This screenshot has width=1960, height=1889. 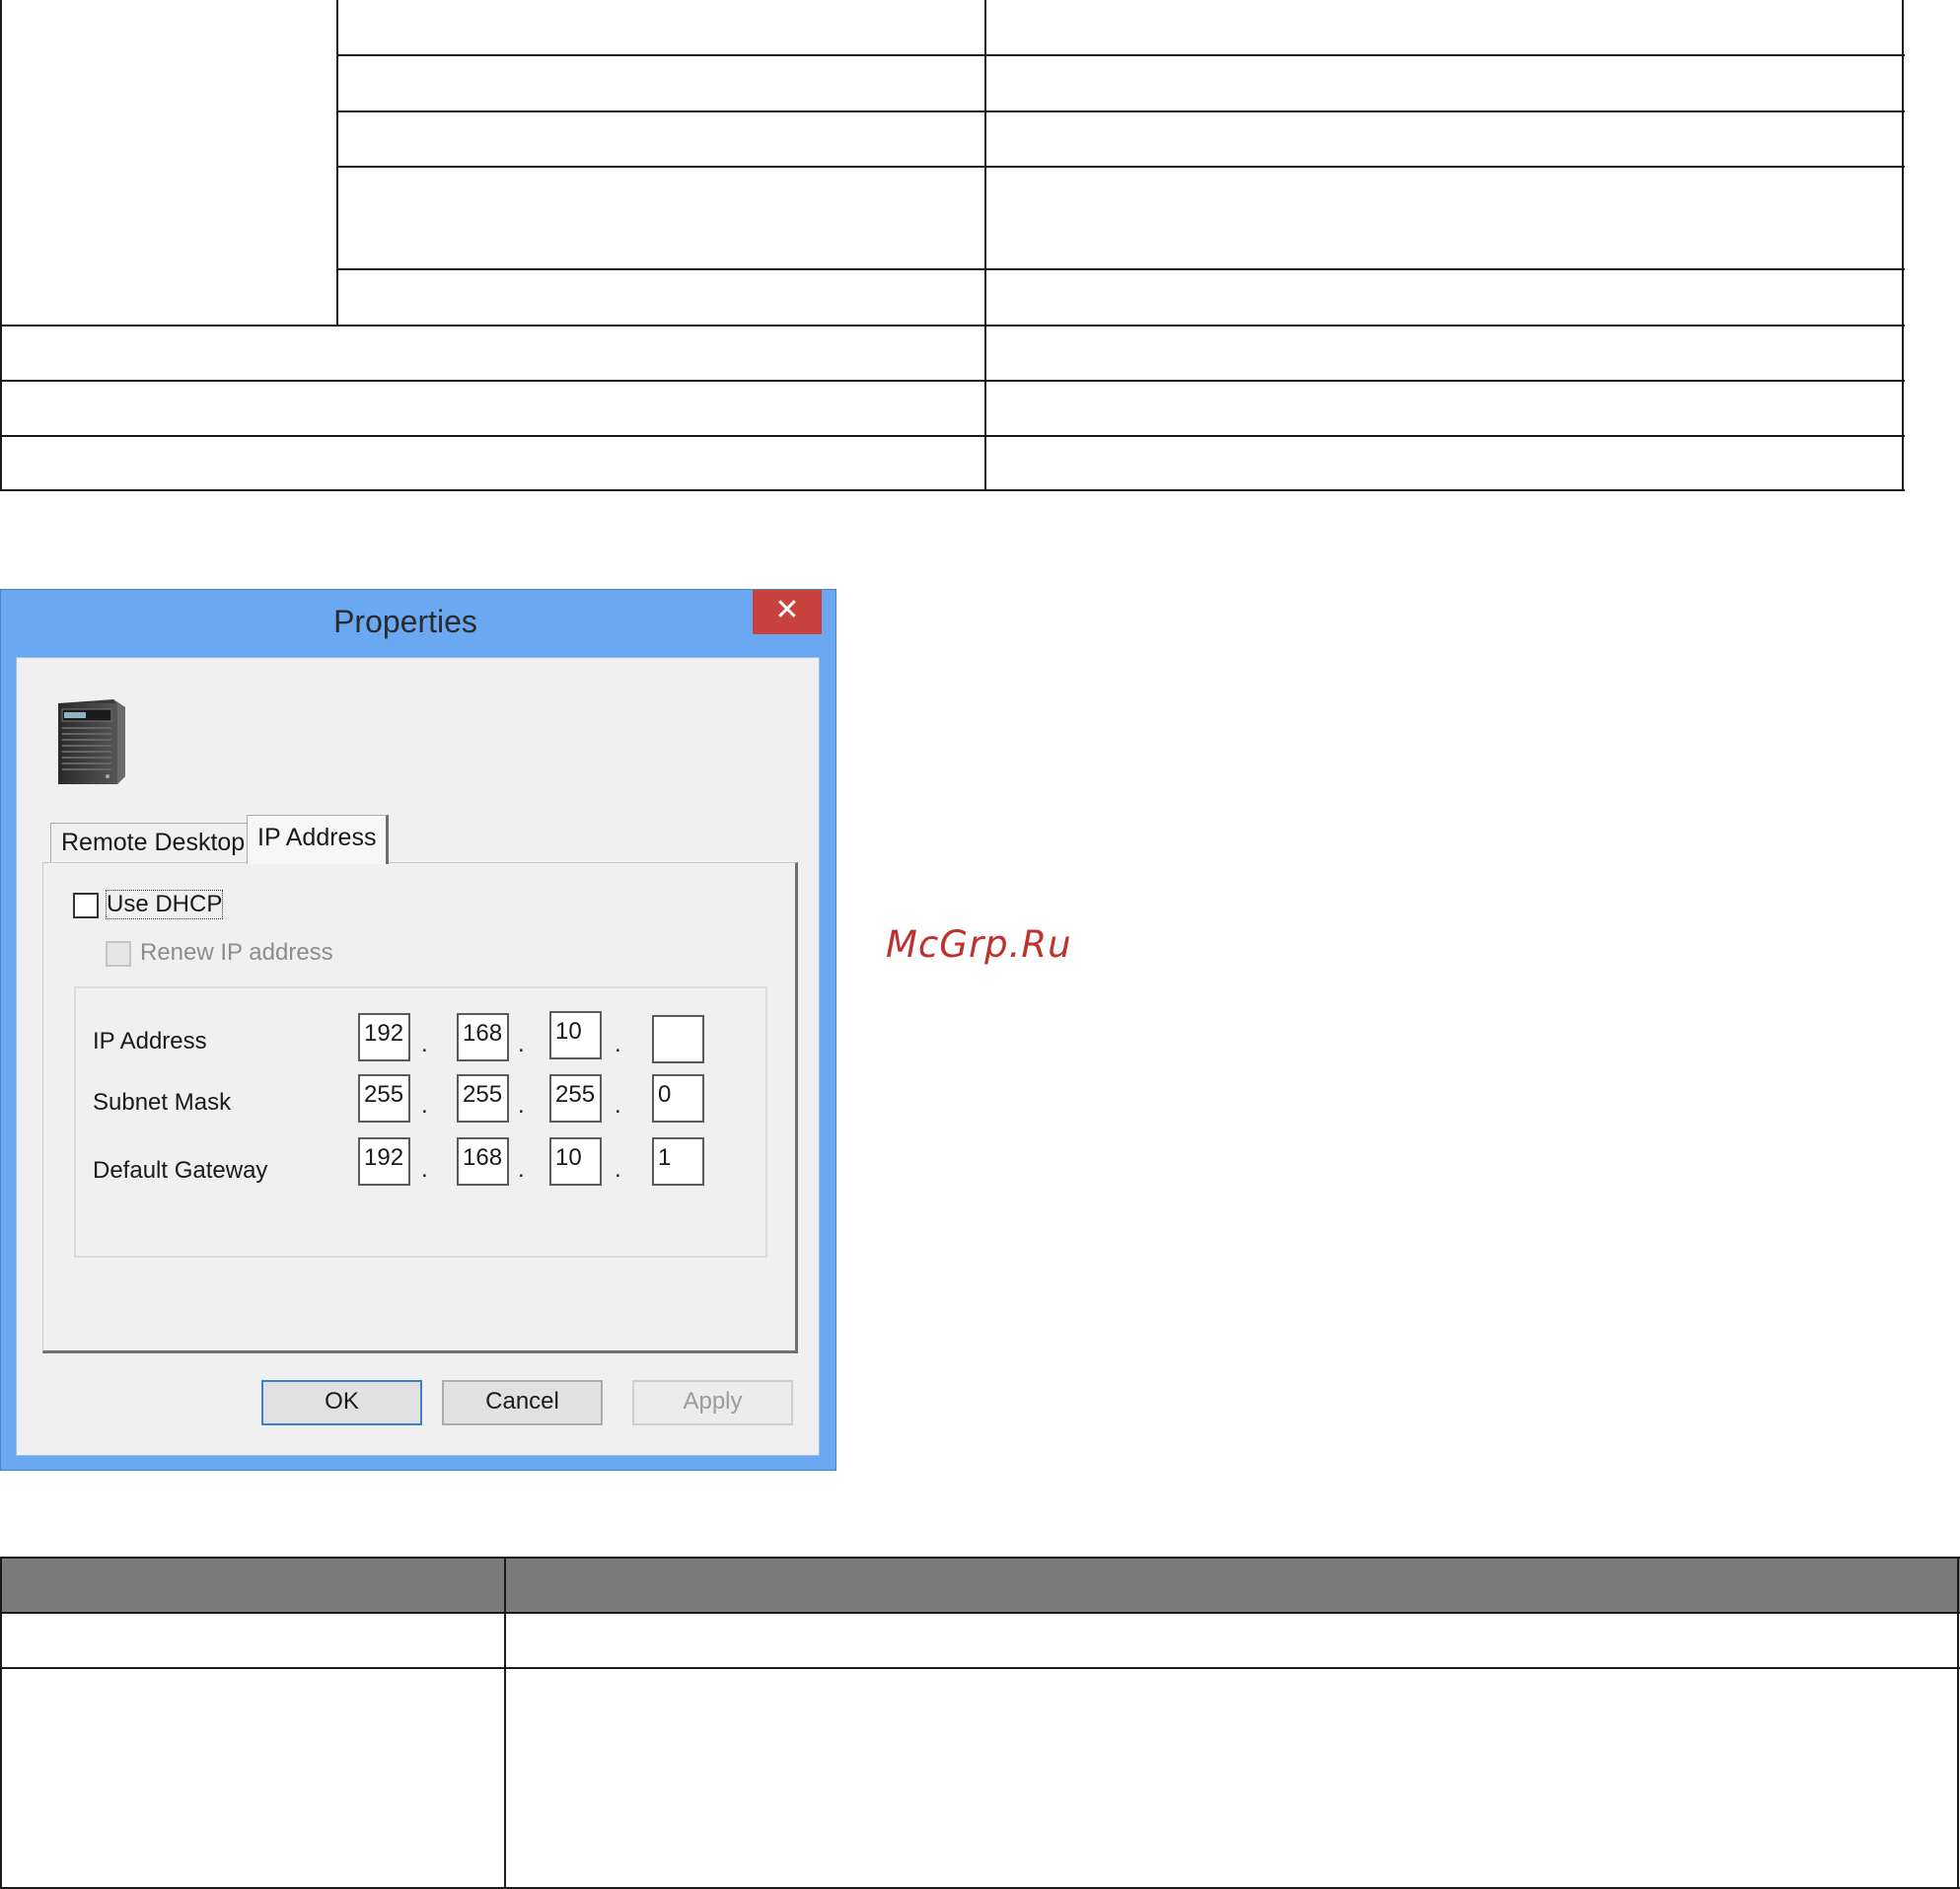 What do you see at coordinates (483, 1098) in the screenshot?
I see `subnet-octet-2: 255` at bounding box center [483, 1098].